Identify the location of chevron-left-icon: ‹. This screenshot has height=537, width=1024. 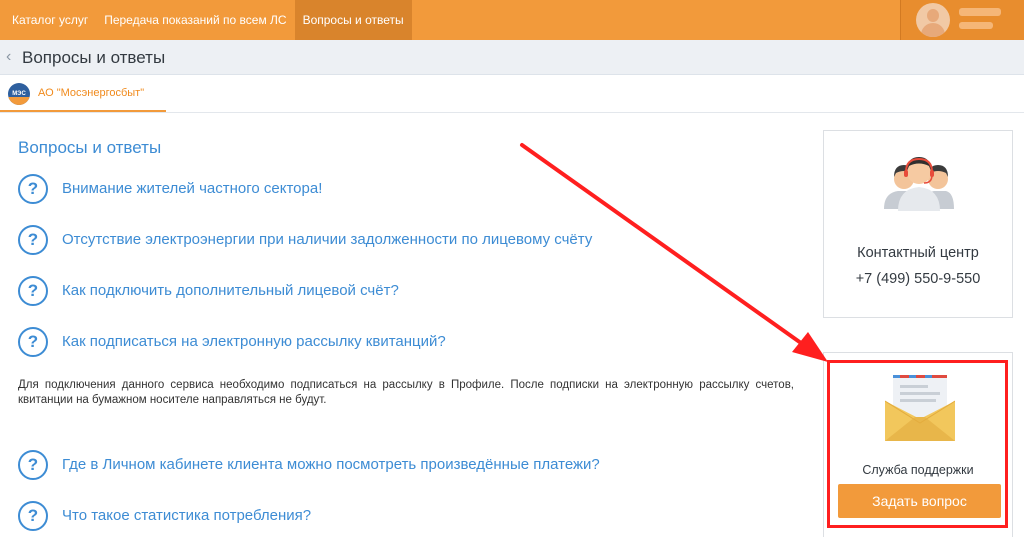
(8, 57).